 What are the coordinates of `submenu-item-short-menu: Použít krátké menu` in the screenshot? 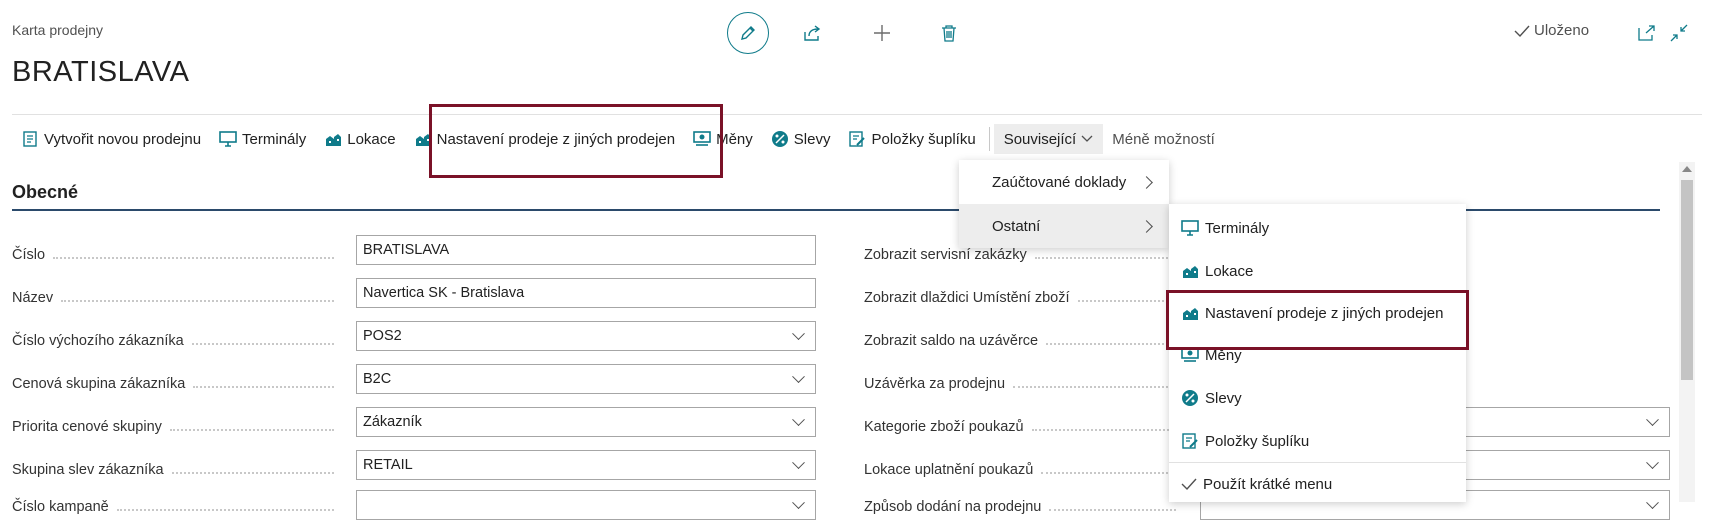 It's located at (1256, 484).